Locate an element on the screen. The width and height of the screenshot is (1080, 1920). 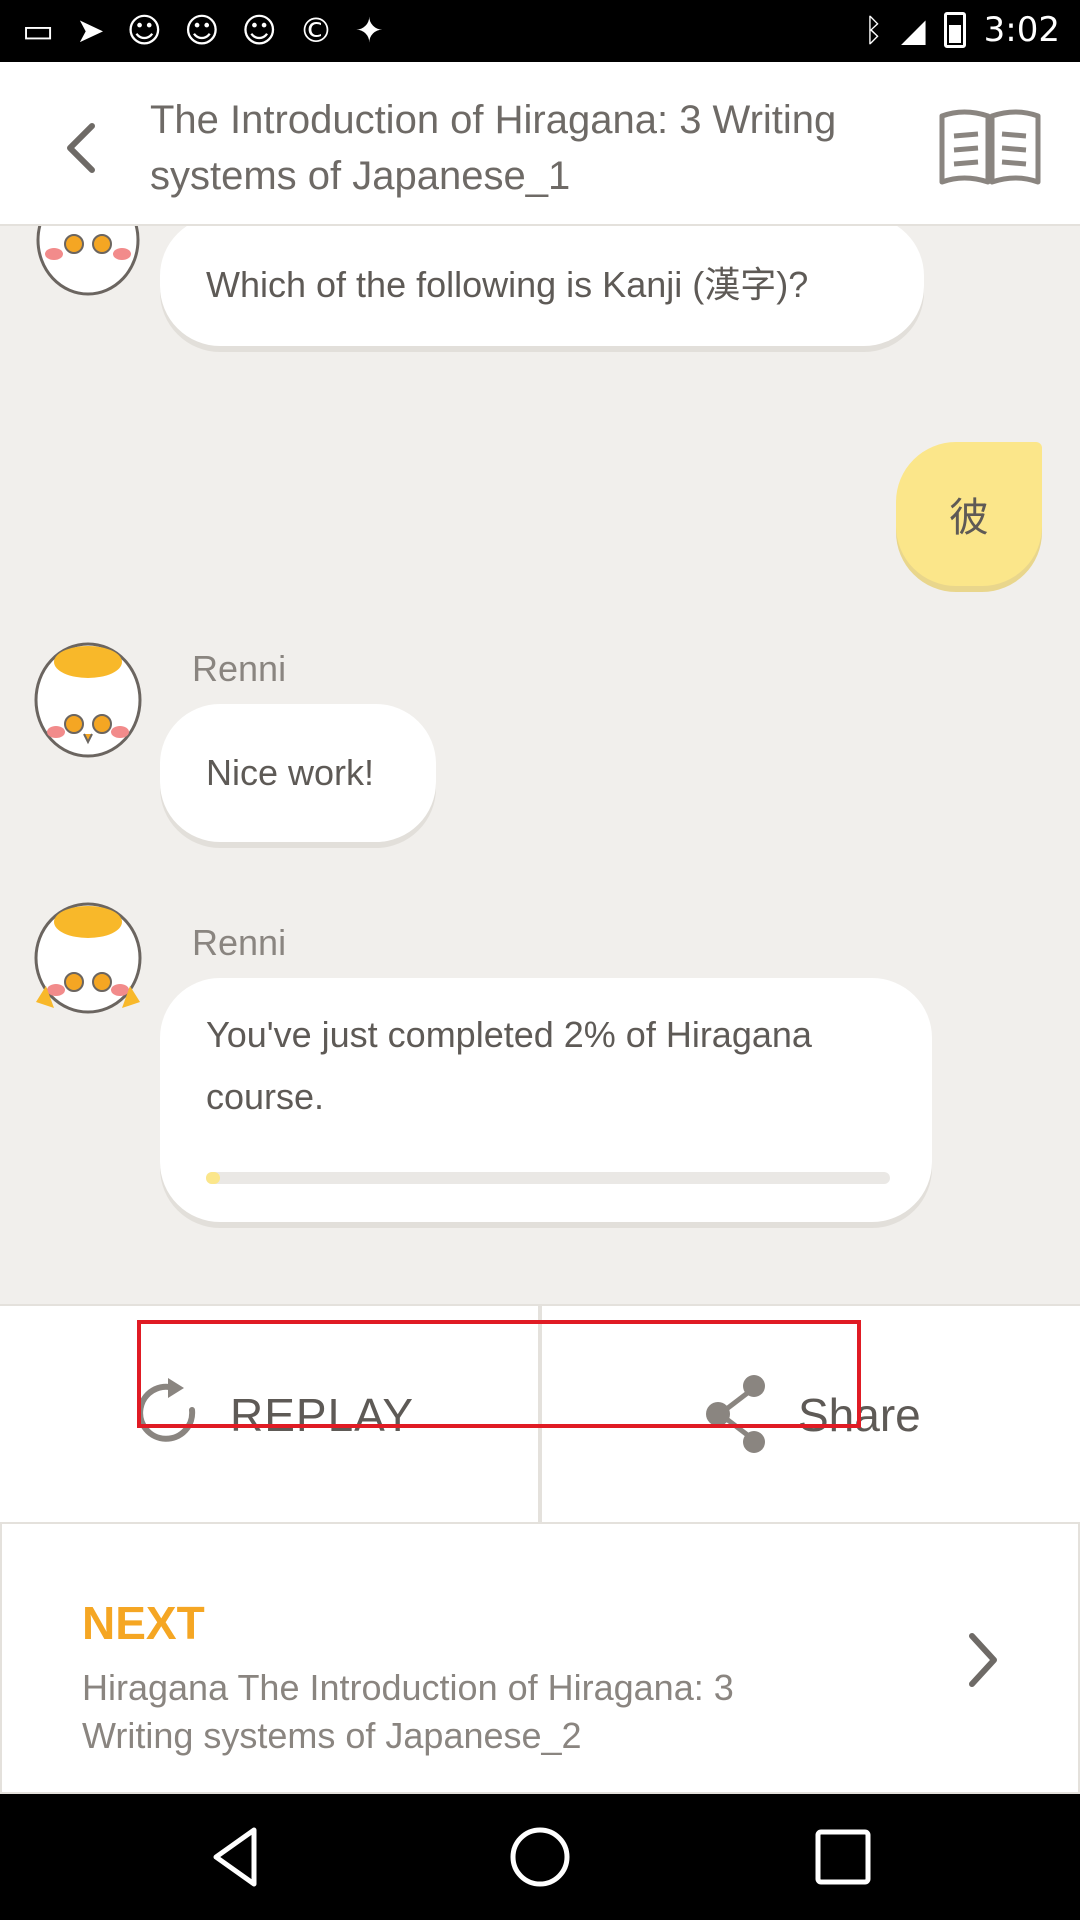
book-button is located at coordinates (990, 146).